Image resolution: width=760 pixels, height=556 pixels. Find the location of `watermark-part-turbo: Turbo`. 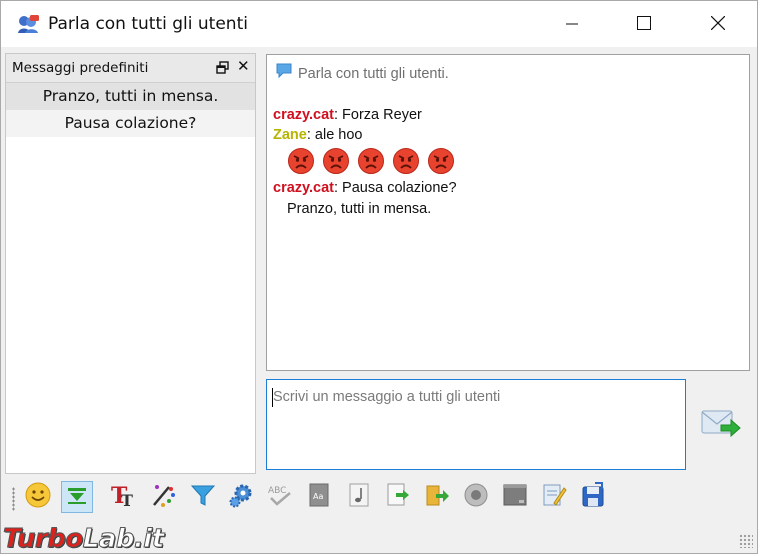

watermark-part-turbo: Turbo is located at coordinates (43, 539).